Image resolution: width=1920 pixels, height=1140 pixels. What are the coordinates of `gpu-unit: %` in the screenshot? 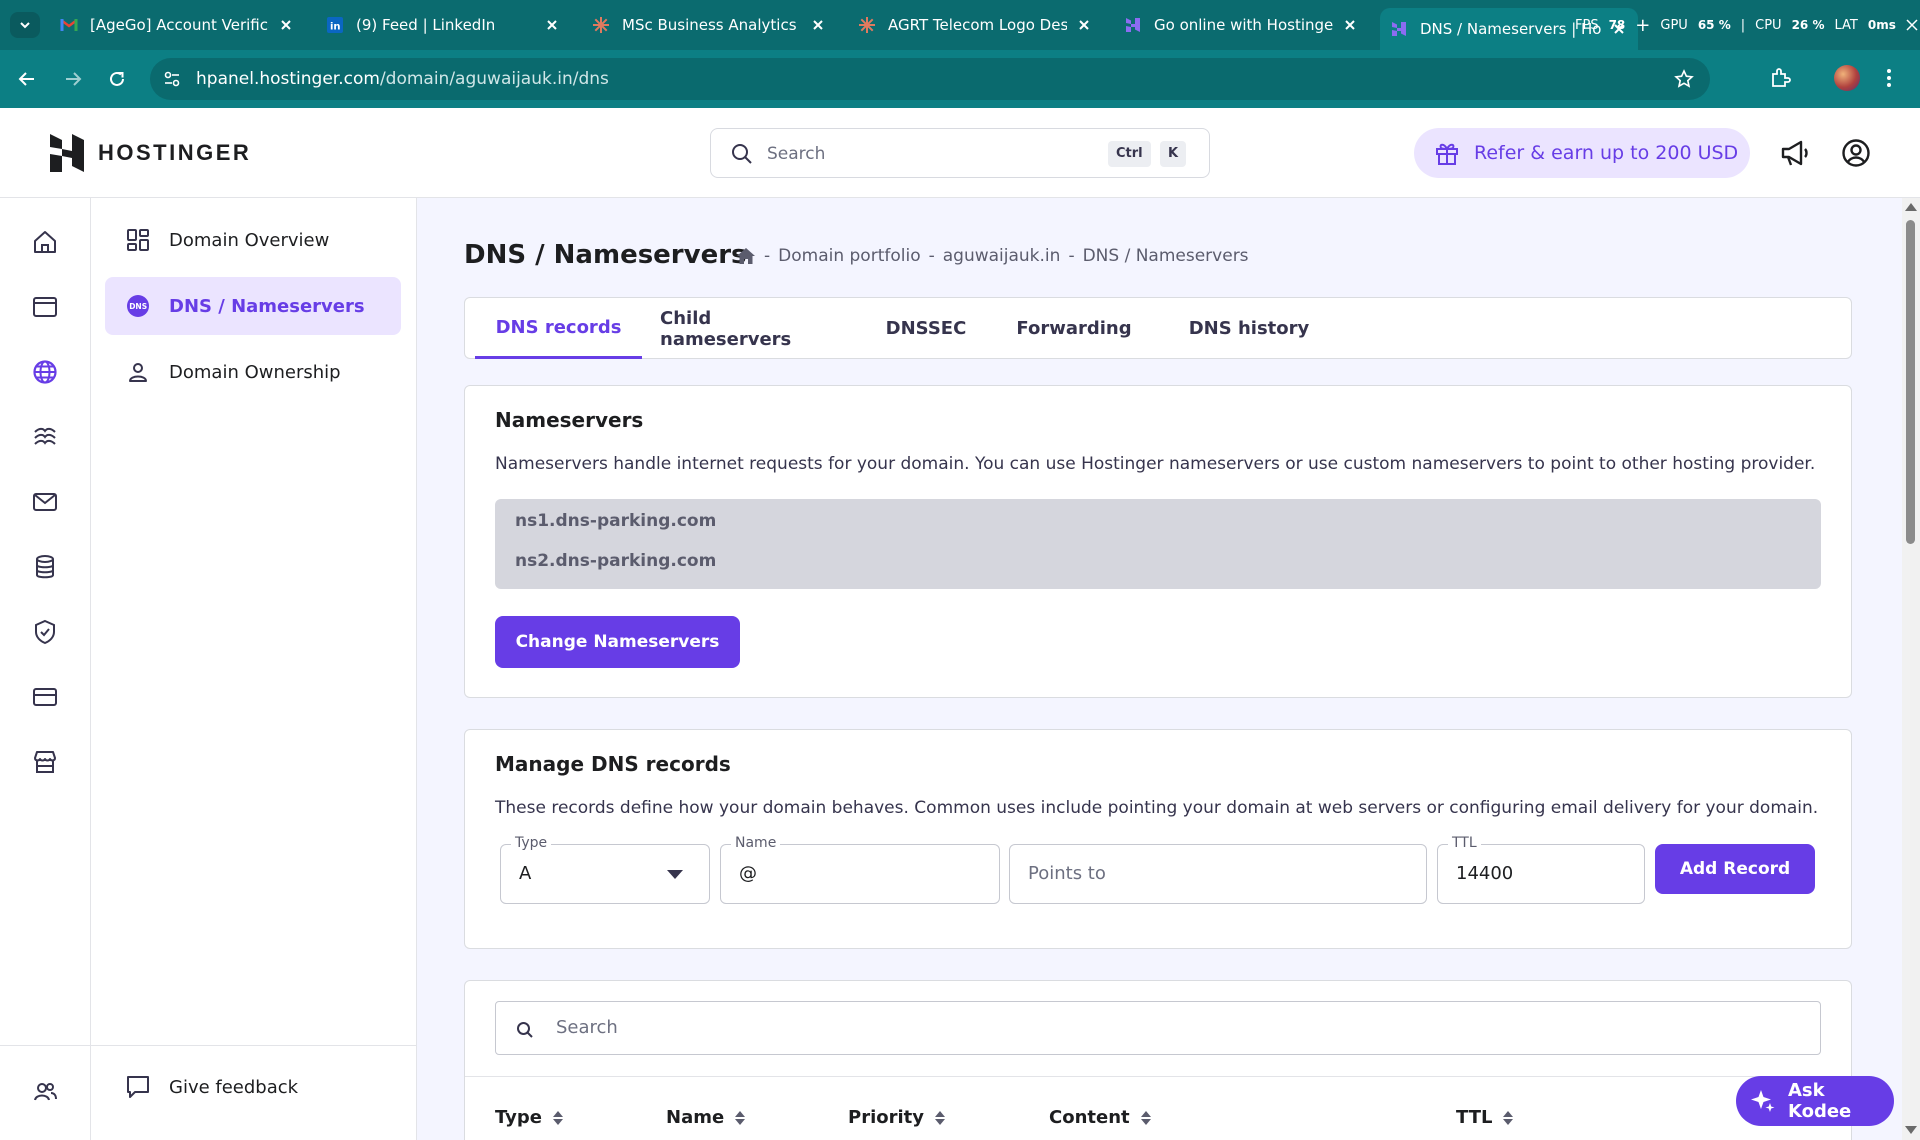 It's located at (1724, 25).